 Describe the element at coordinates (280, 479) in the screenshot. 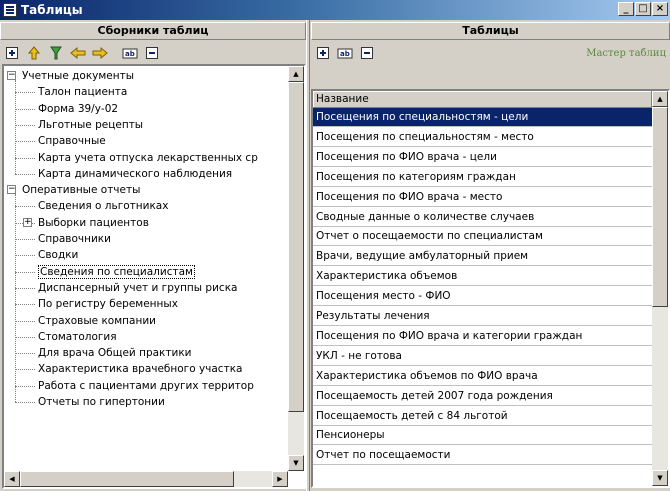

I see `scroll-right-icon: ▶` at that location.